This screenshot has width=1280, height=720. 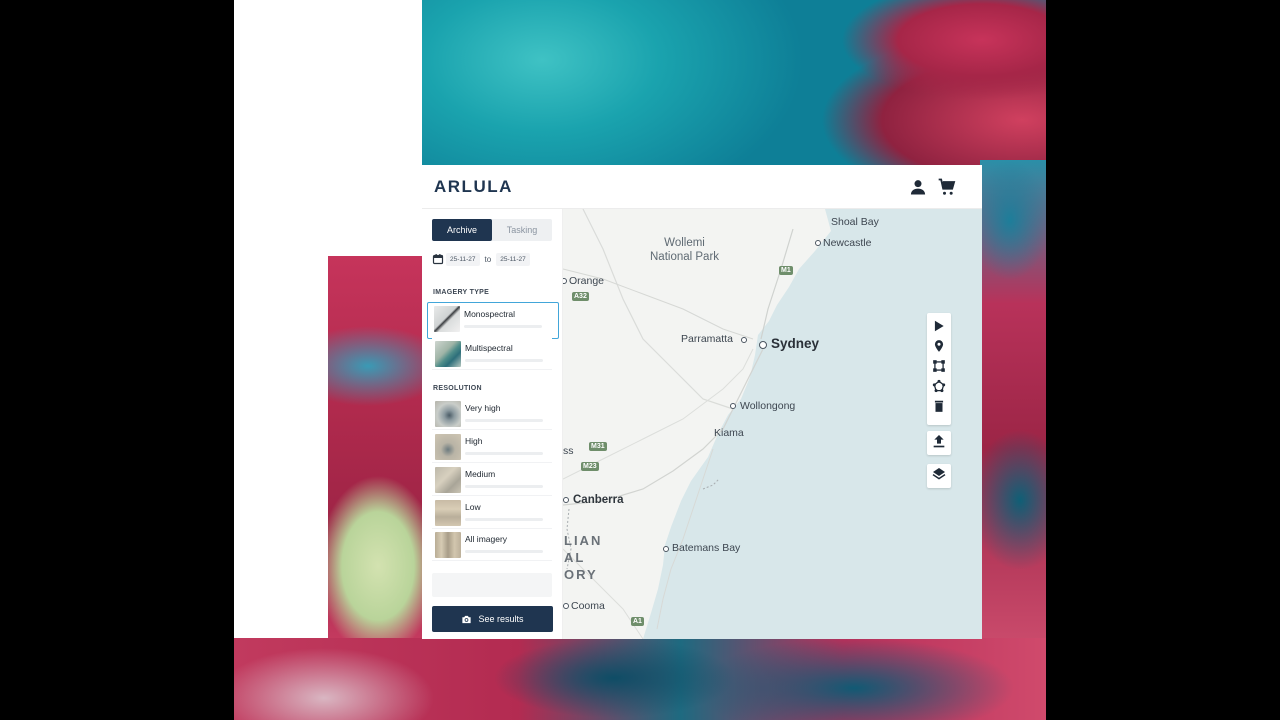 I want to click on high-thumbnail, so click(x=448, y=447).